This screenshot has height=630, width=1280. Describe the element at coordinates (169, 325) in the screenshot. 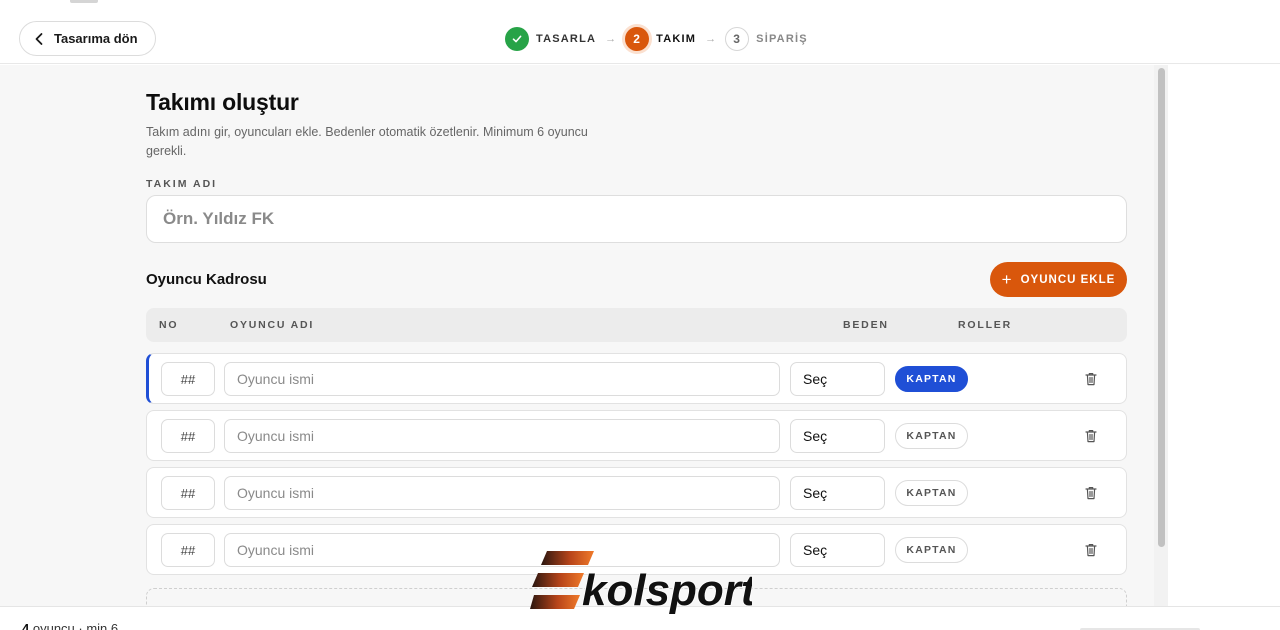

I see `column-header-no: NO` at that location.